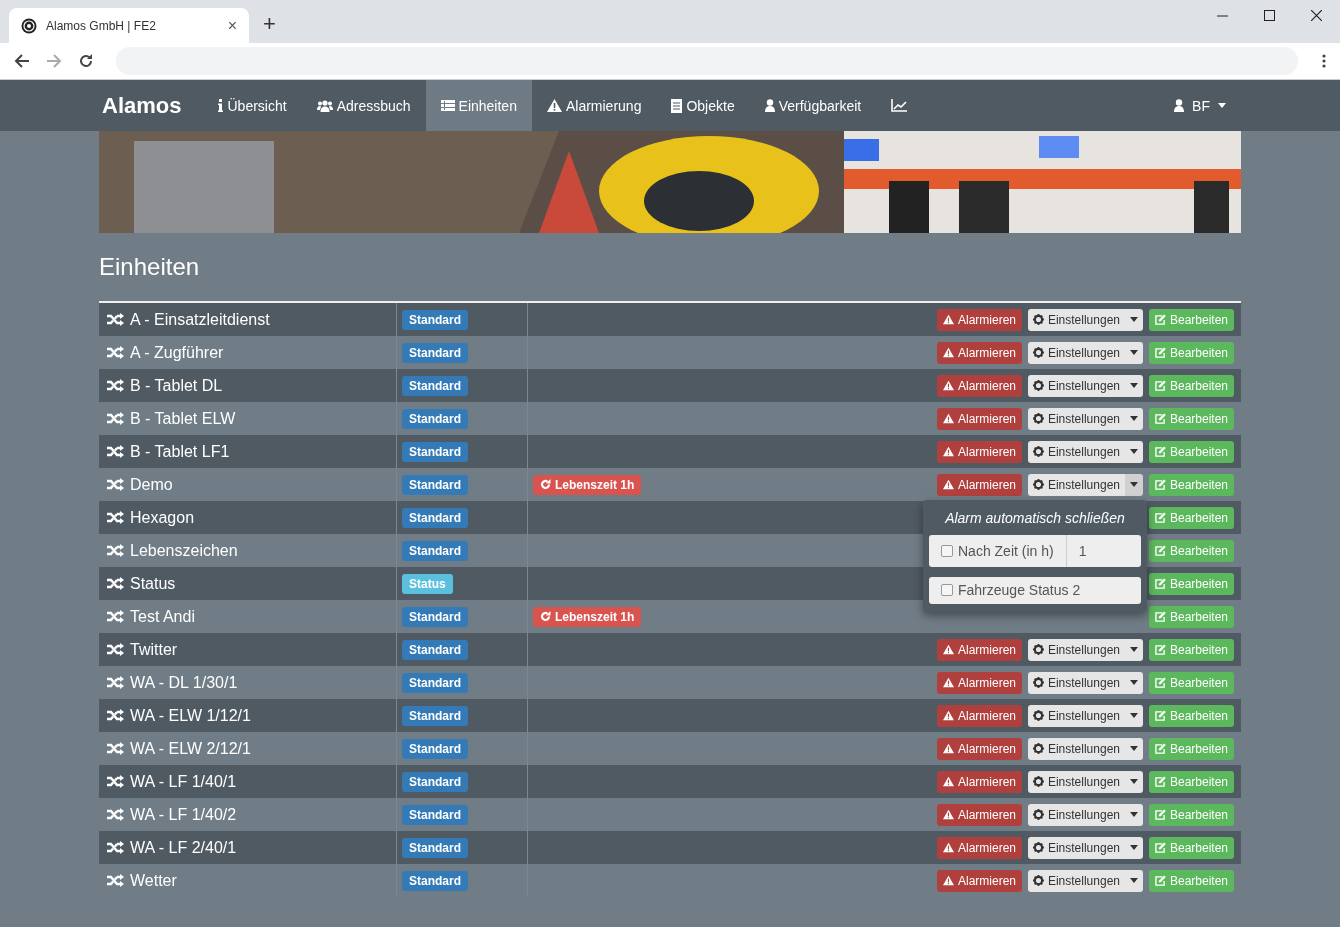 The width and height of the screenshot is (1340, 927). Describe the element at coordinates (427, 583) in the screenshot. I see `type-label: Status` at that location.